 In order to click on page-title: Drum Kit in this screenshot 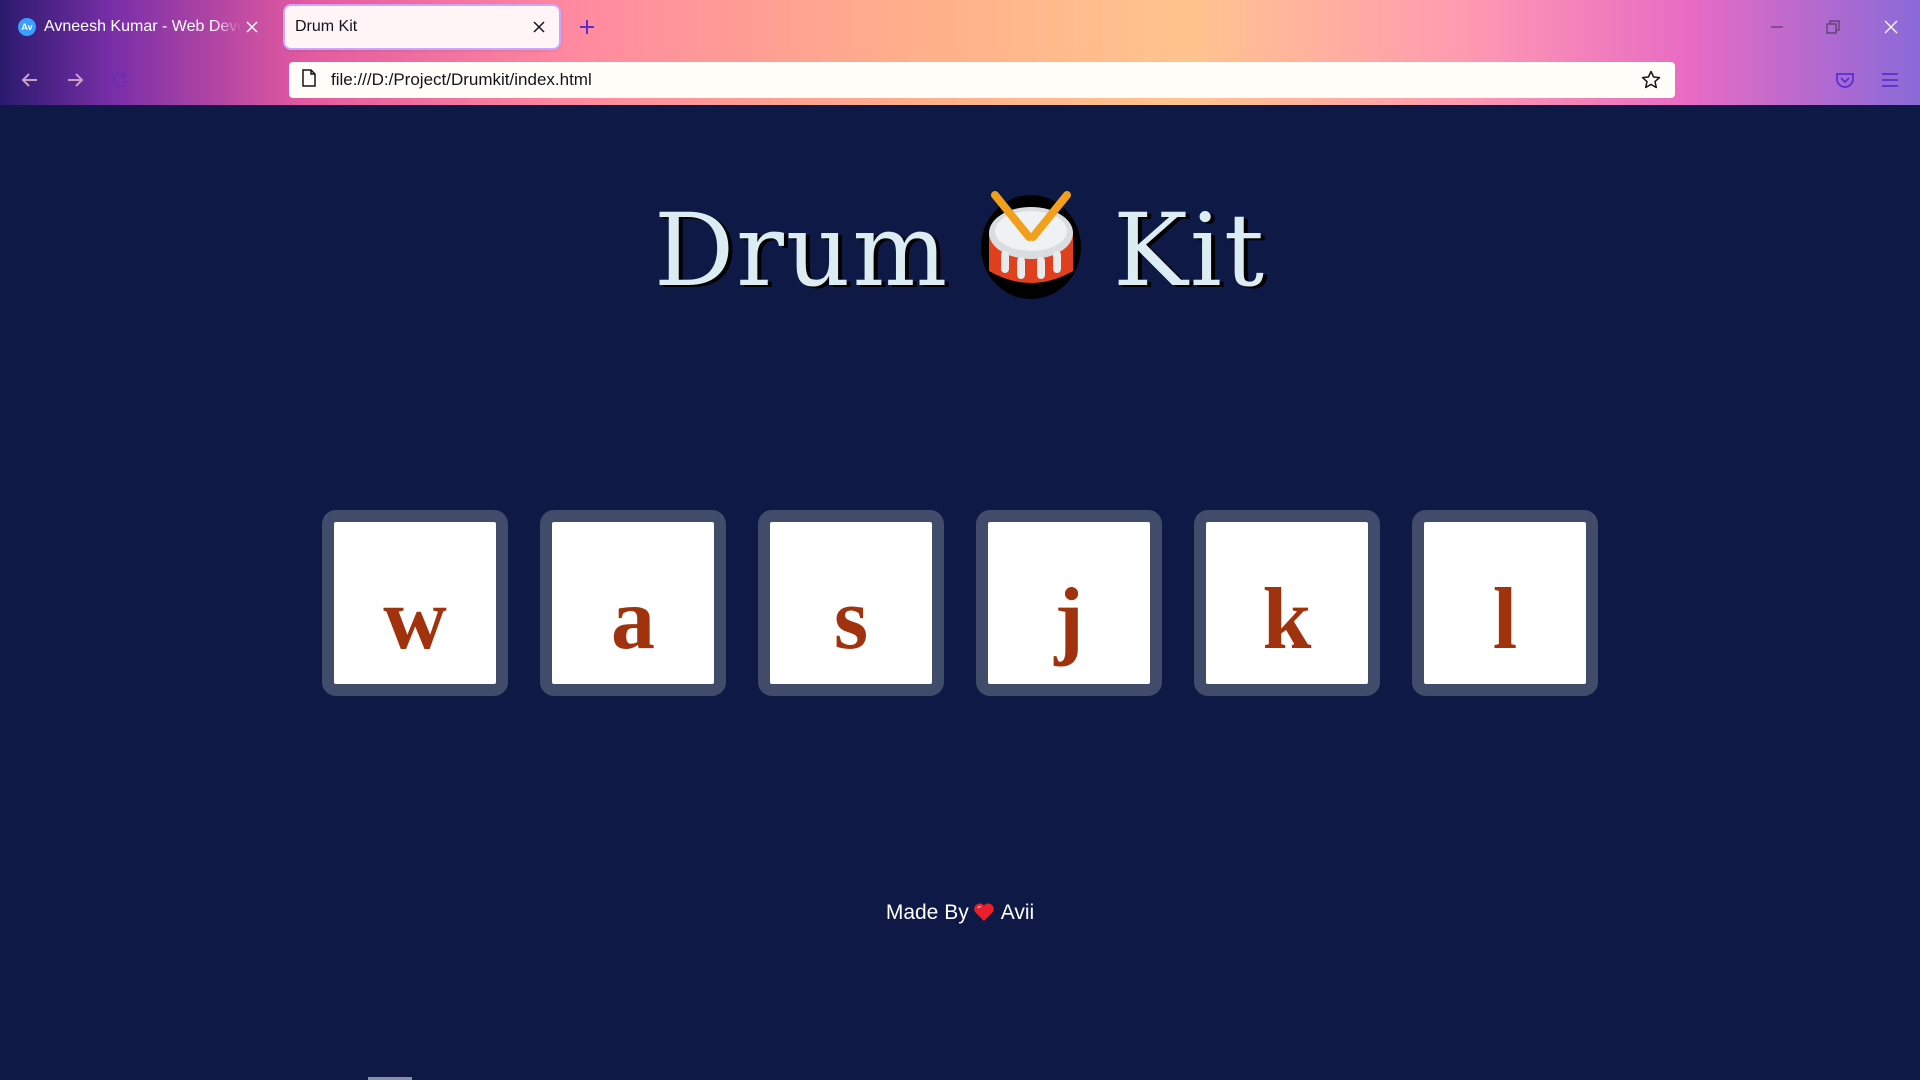, I will do `click(960, 256)`.